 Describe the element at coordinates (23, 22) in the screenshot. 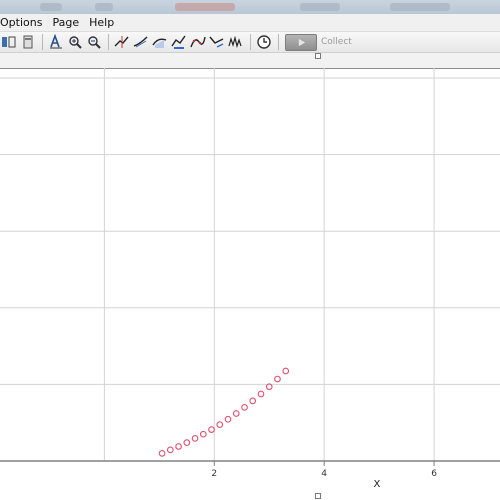

I see `menu-options: Options` at that location.